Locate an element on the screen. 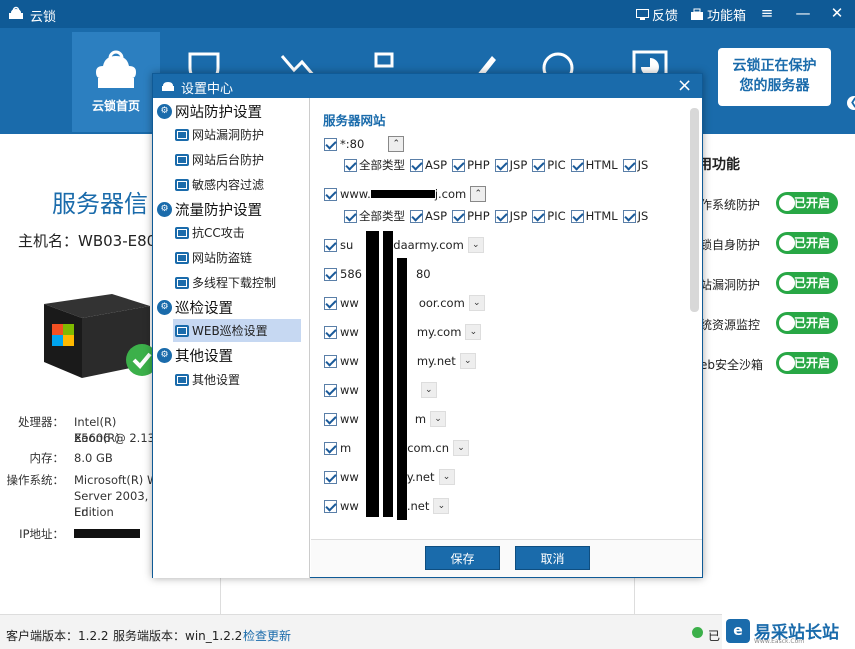 The image size is (855, 649). site-label-tail: j.com is located at coordinates (450, 194).